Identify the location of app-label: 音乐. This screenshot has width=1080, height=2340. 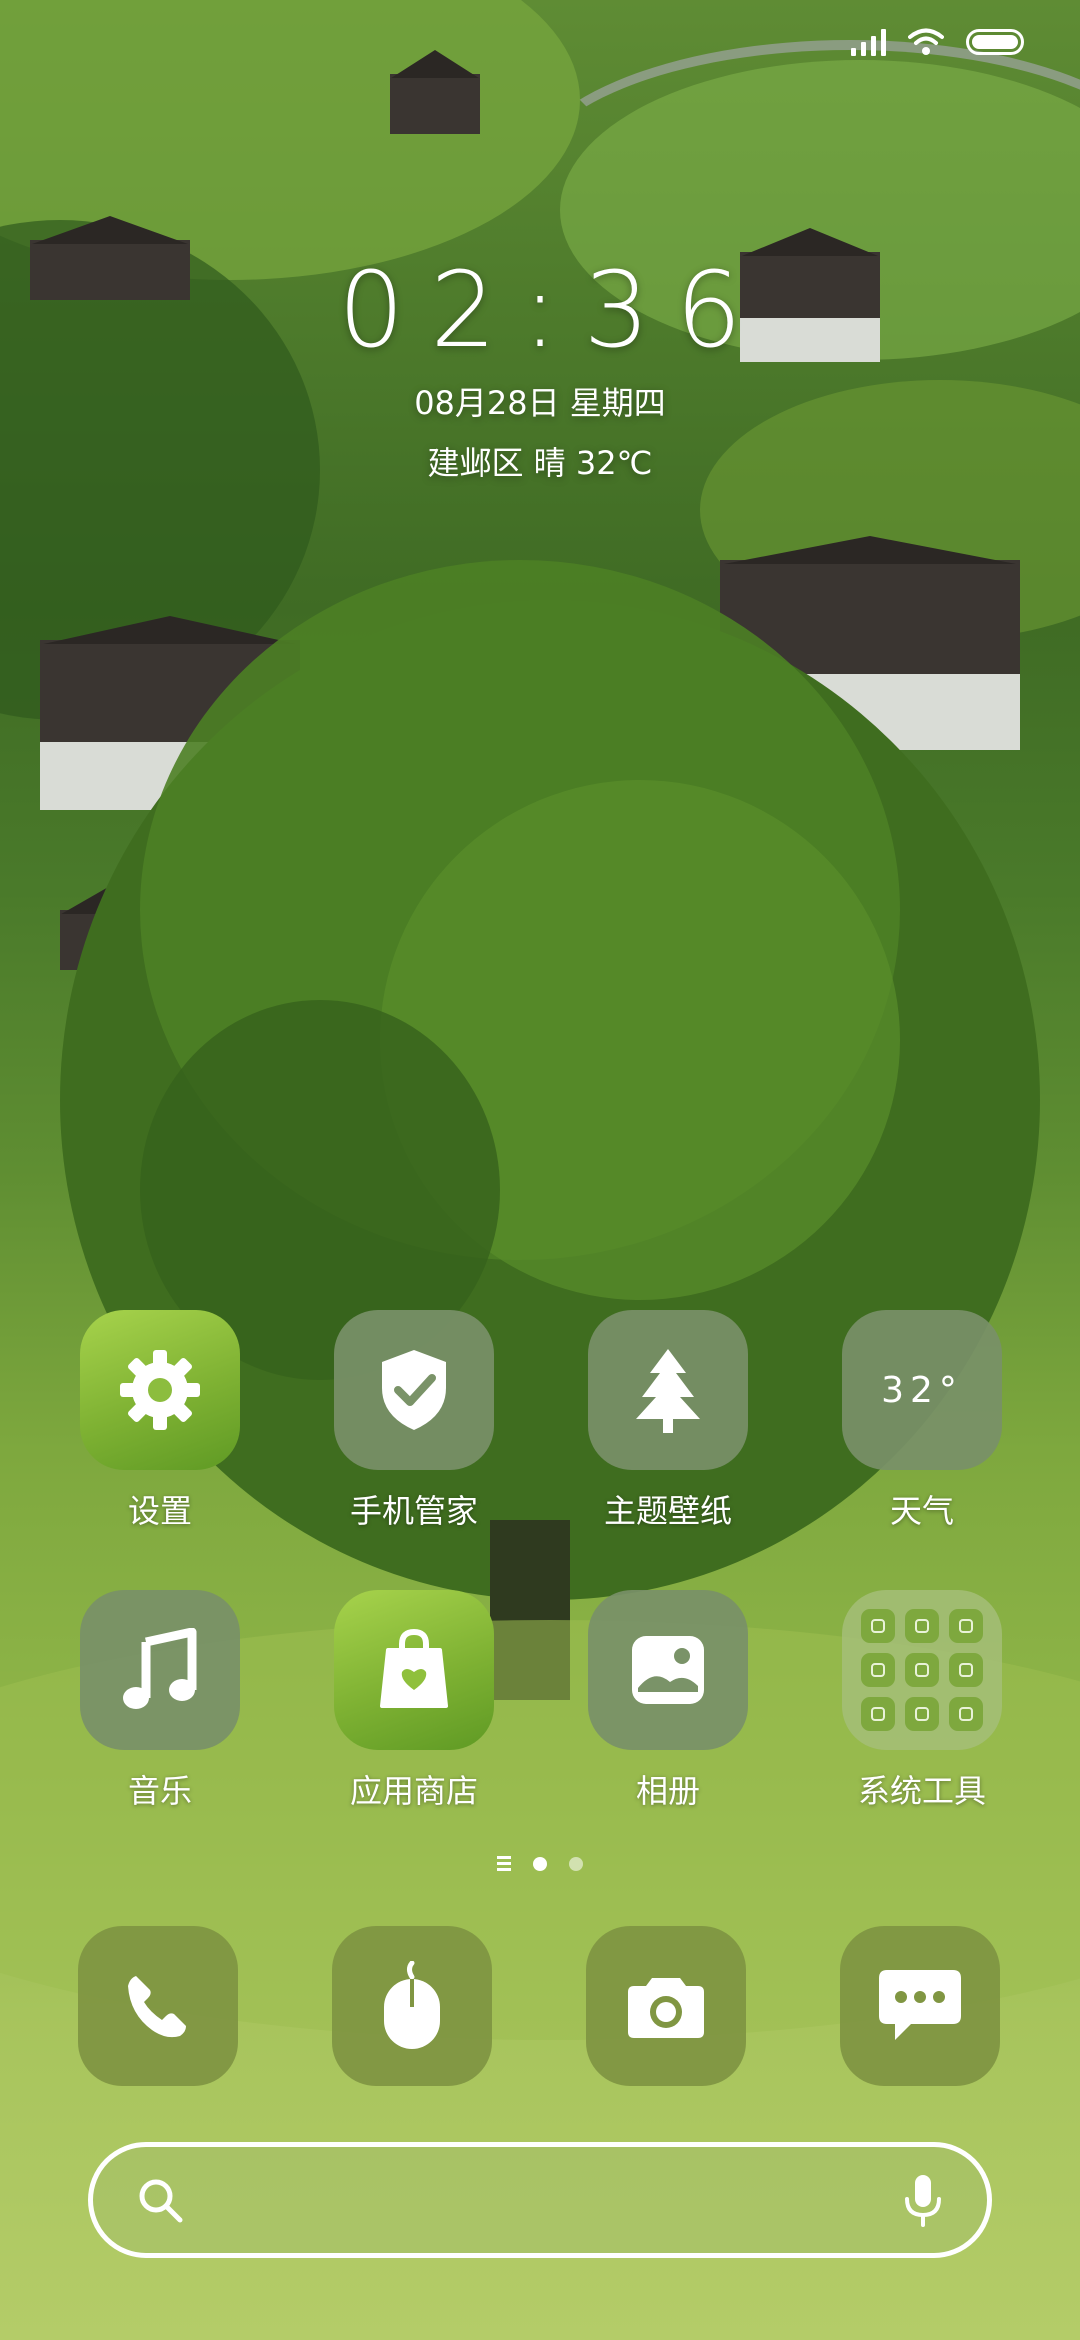
(159, 1791).